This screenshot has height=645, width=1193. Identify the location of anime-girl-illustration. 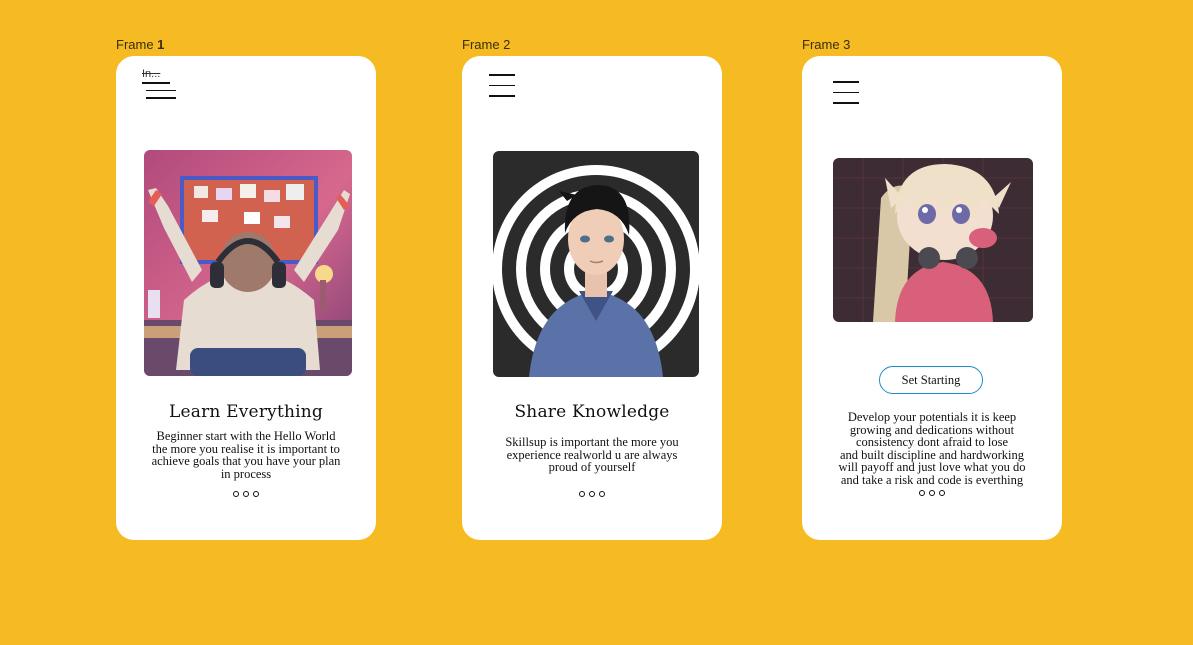
(933, 240).